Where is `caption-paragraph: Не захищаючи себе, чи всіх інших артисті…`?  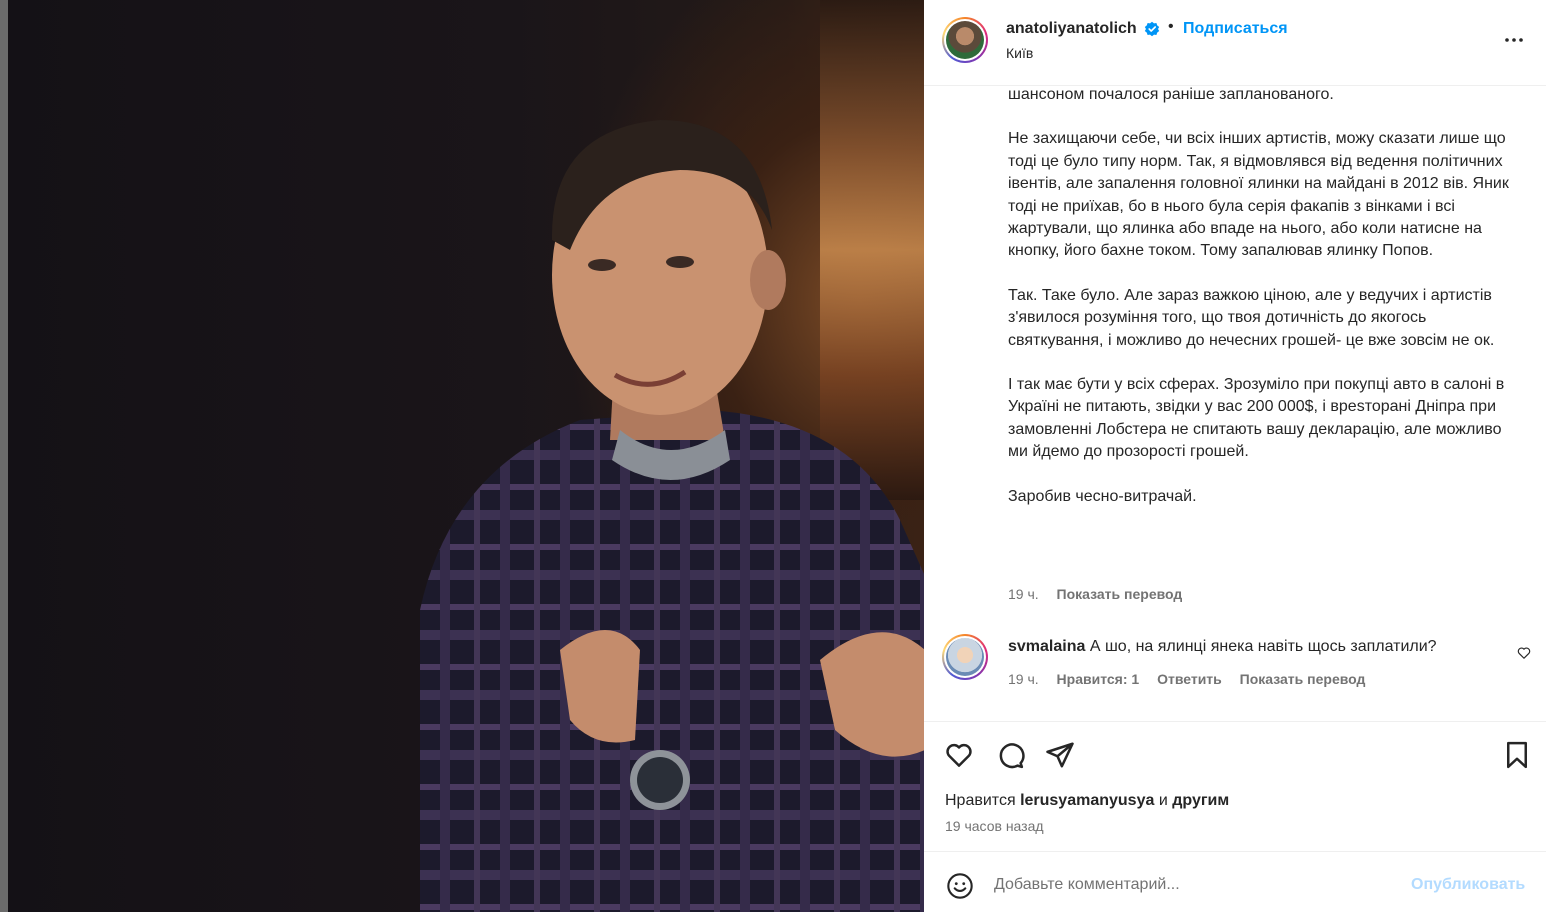
caption-paragraph: Не захищаючи себе, чи всіх інших артисті… is located at coordinates (1258, 195).